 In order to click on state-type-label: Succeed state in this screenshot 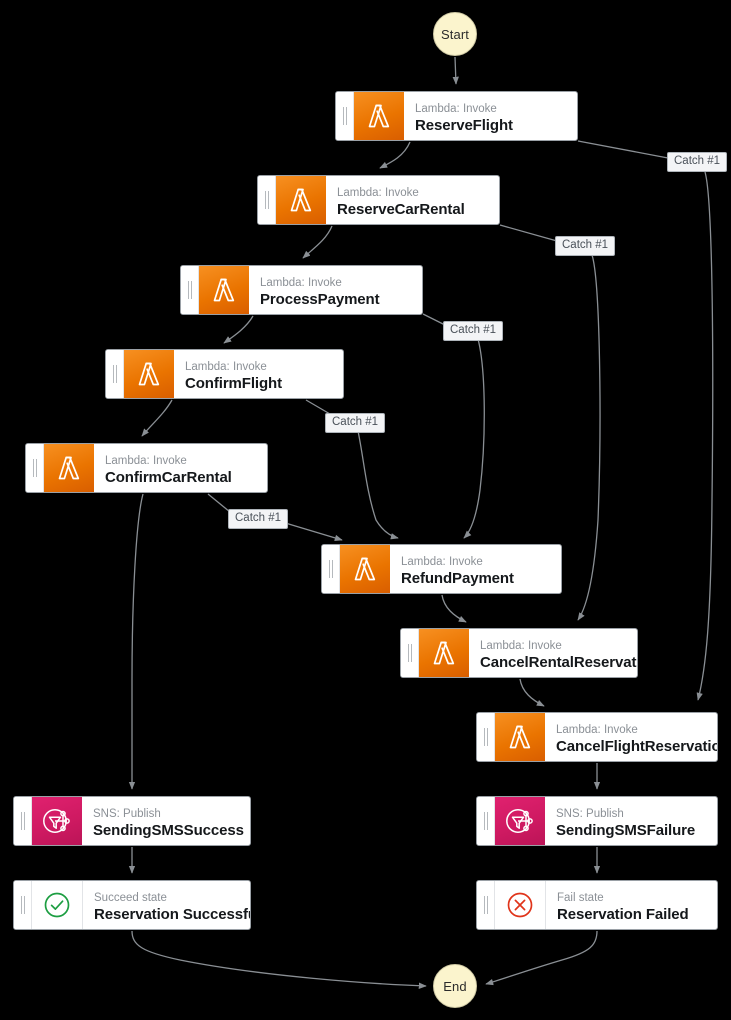, I will do `click(130, 898)`.